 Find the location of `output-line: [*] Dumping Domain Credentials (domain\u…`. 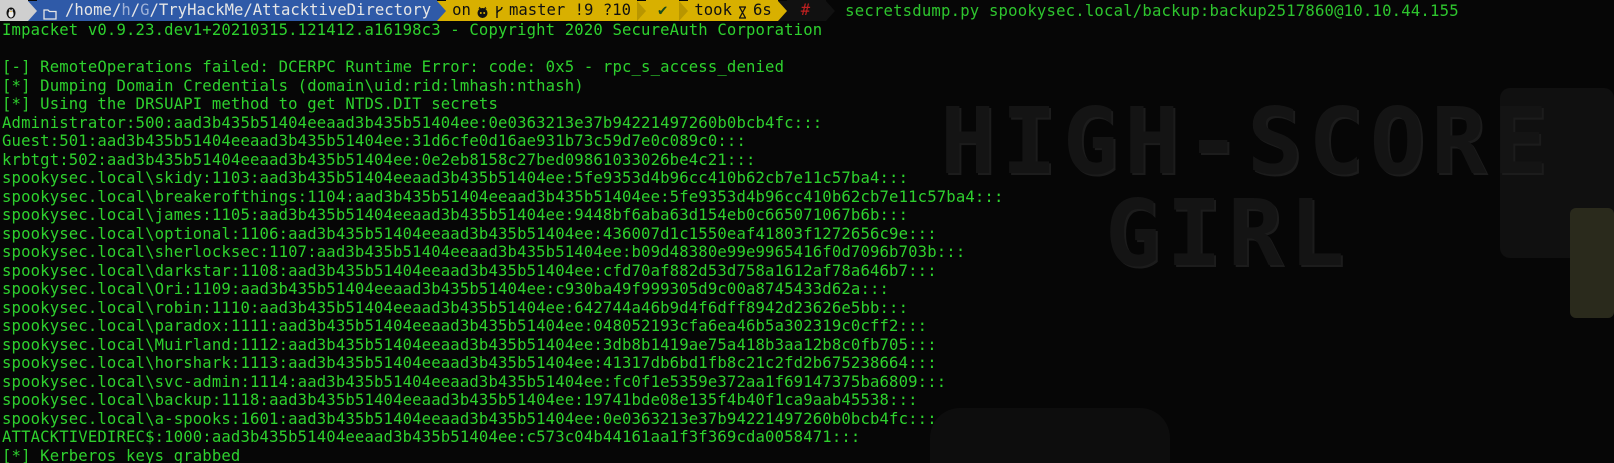

output-line: [*] Dumping Domain Credentials (domain\u… is located at coordinates (293, 85).